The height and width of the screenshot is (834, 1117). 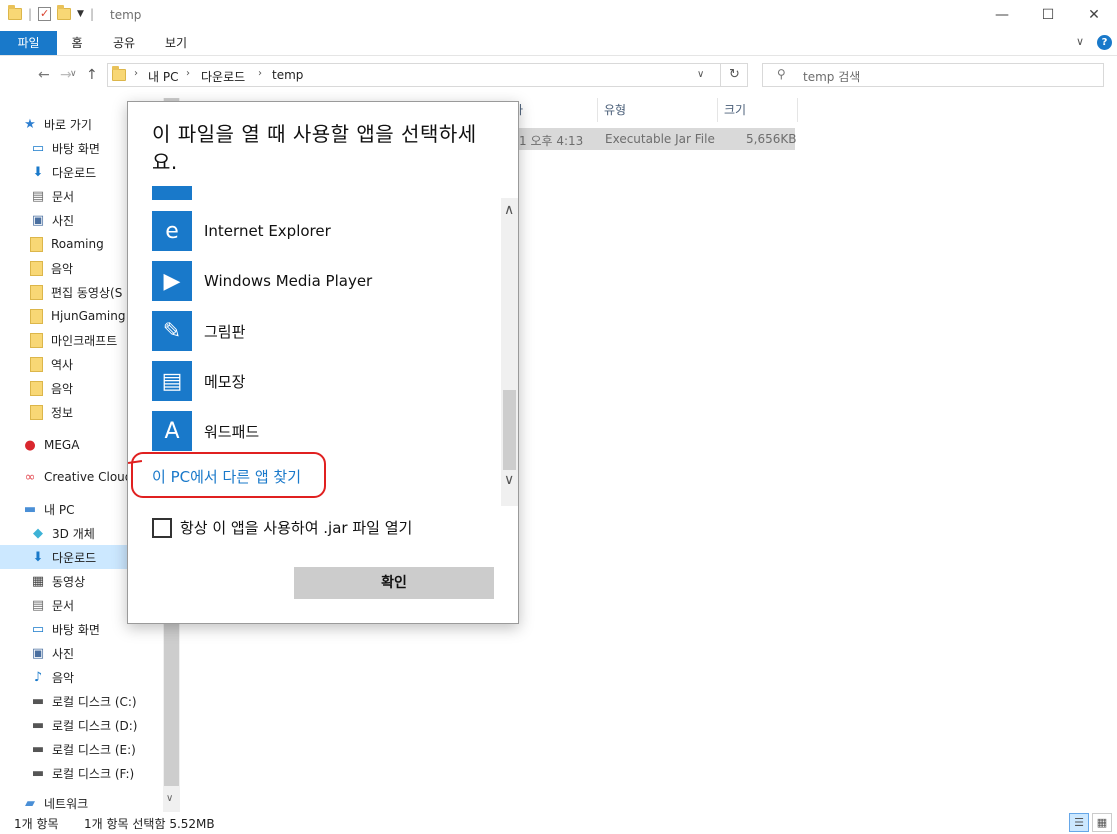 I want to click on always-use-option: 항상 이 앱을 사용하여 .jar 파일 열기, so click(x=282, y=527).